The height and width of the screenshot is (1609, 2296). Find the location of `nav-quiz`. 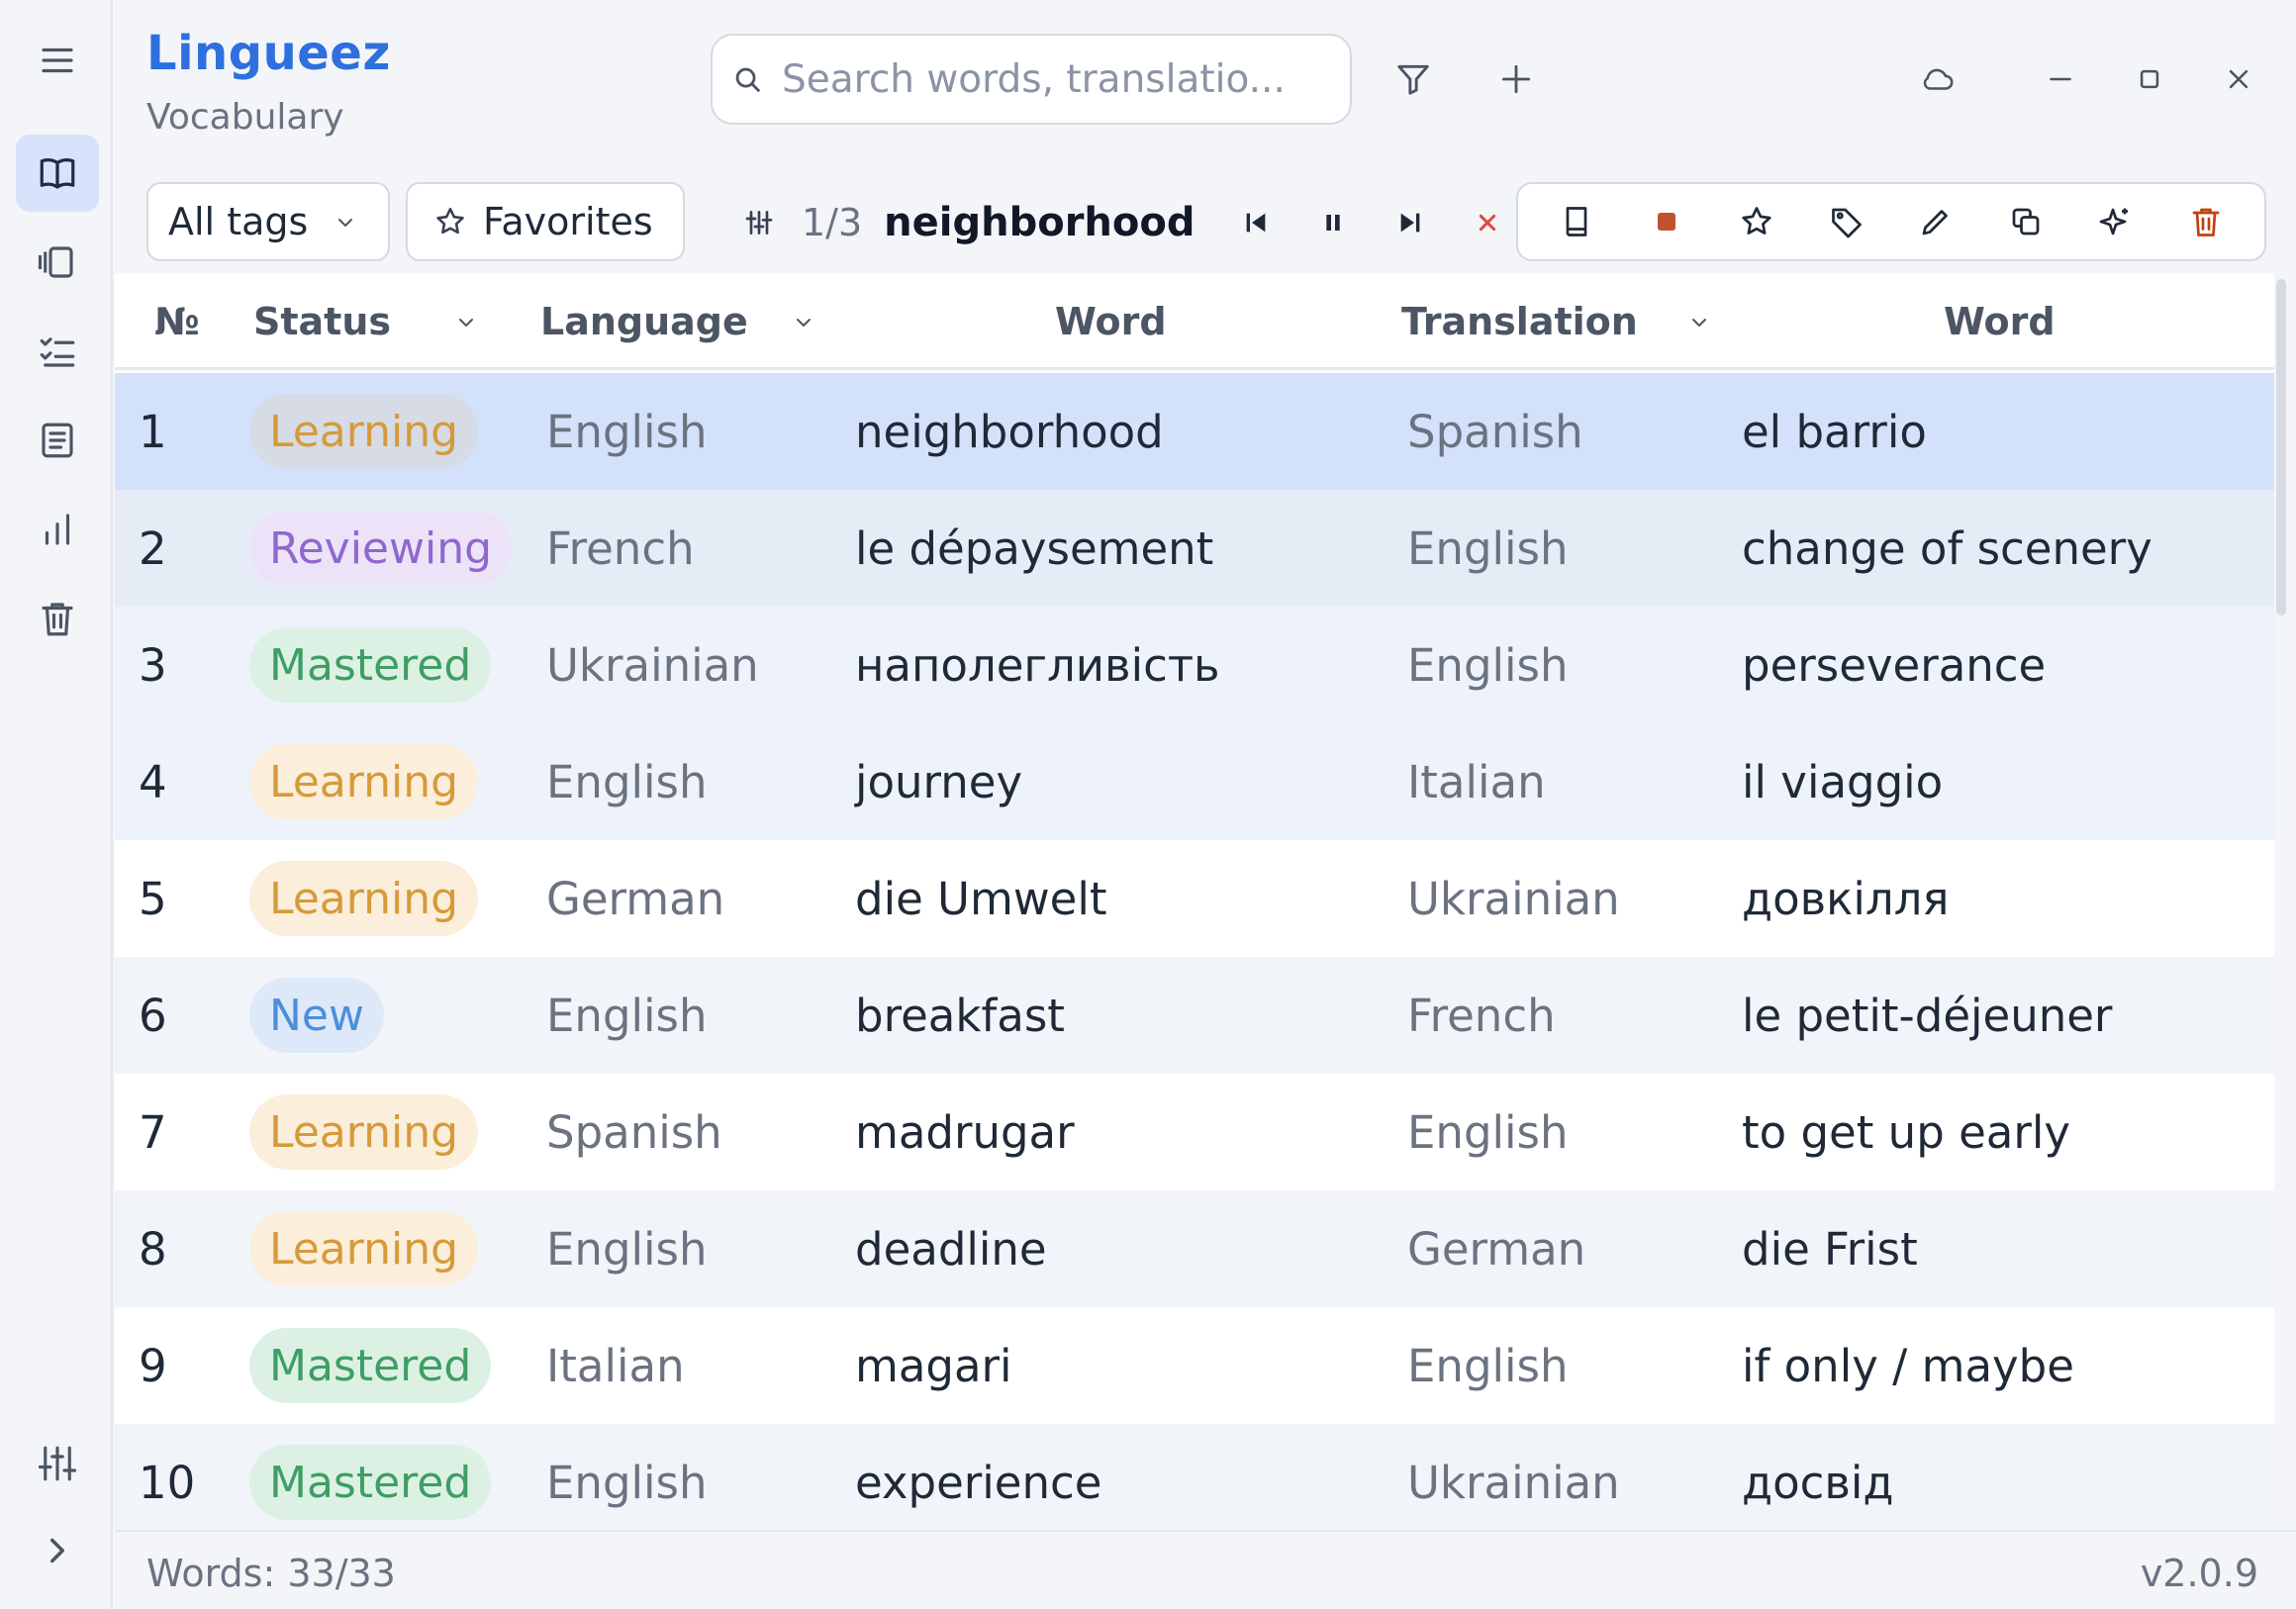

nav-quiz is located at coordinates (57, 351).